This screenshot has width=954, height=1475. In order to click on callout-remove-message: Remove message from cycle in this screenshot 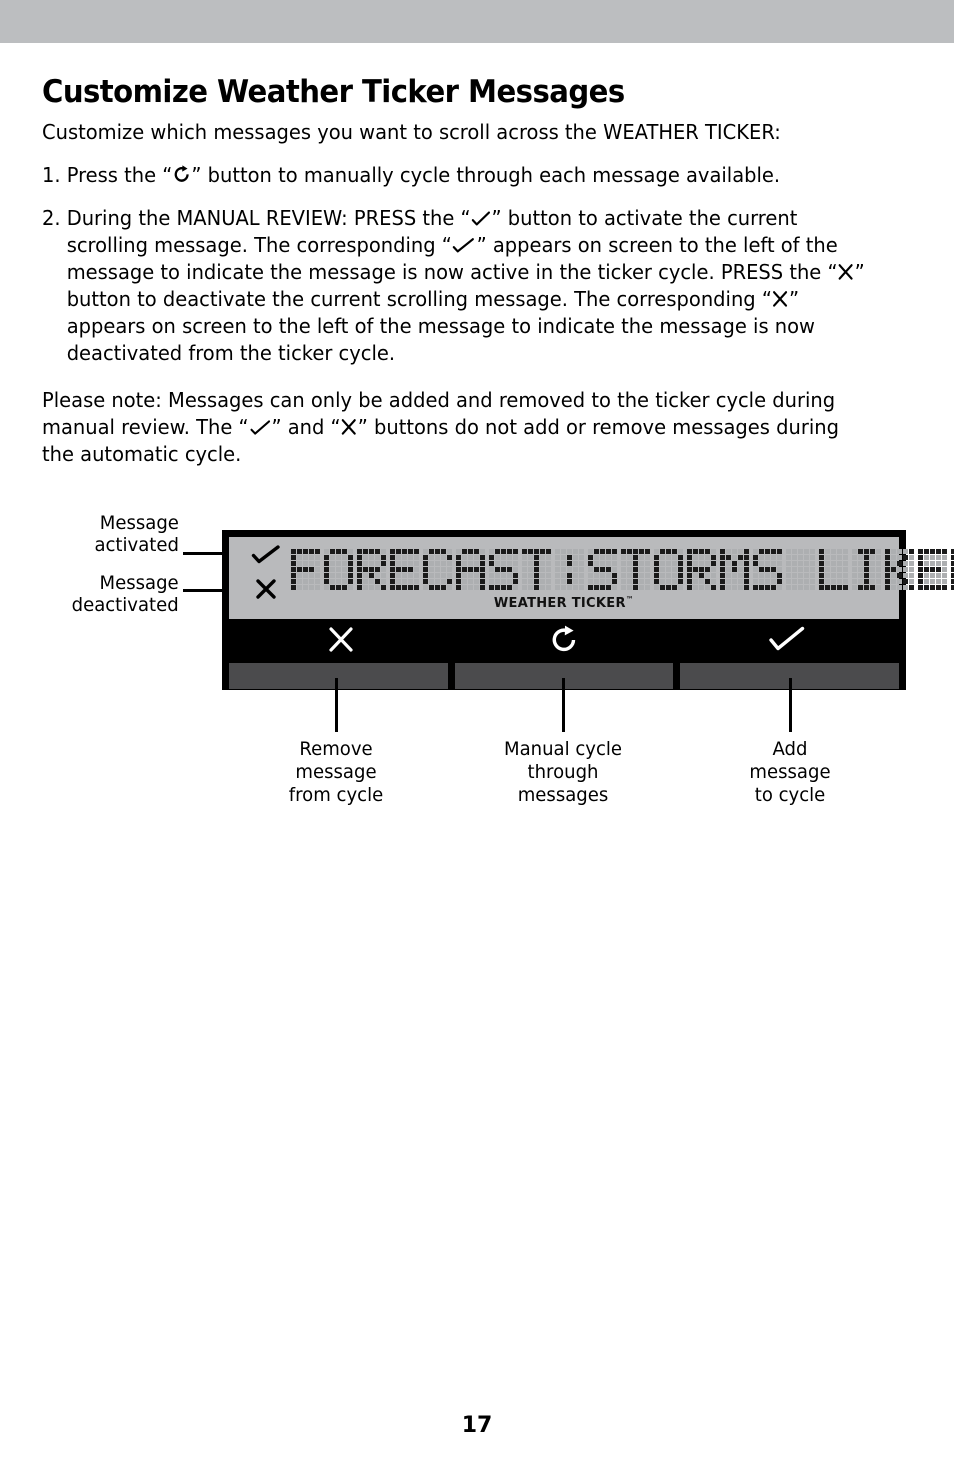, I will do `click(336, 772)`.